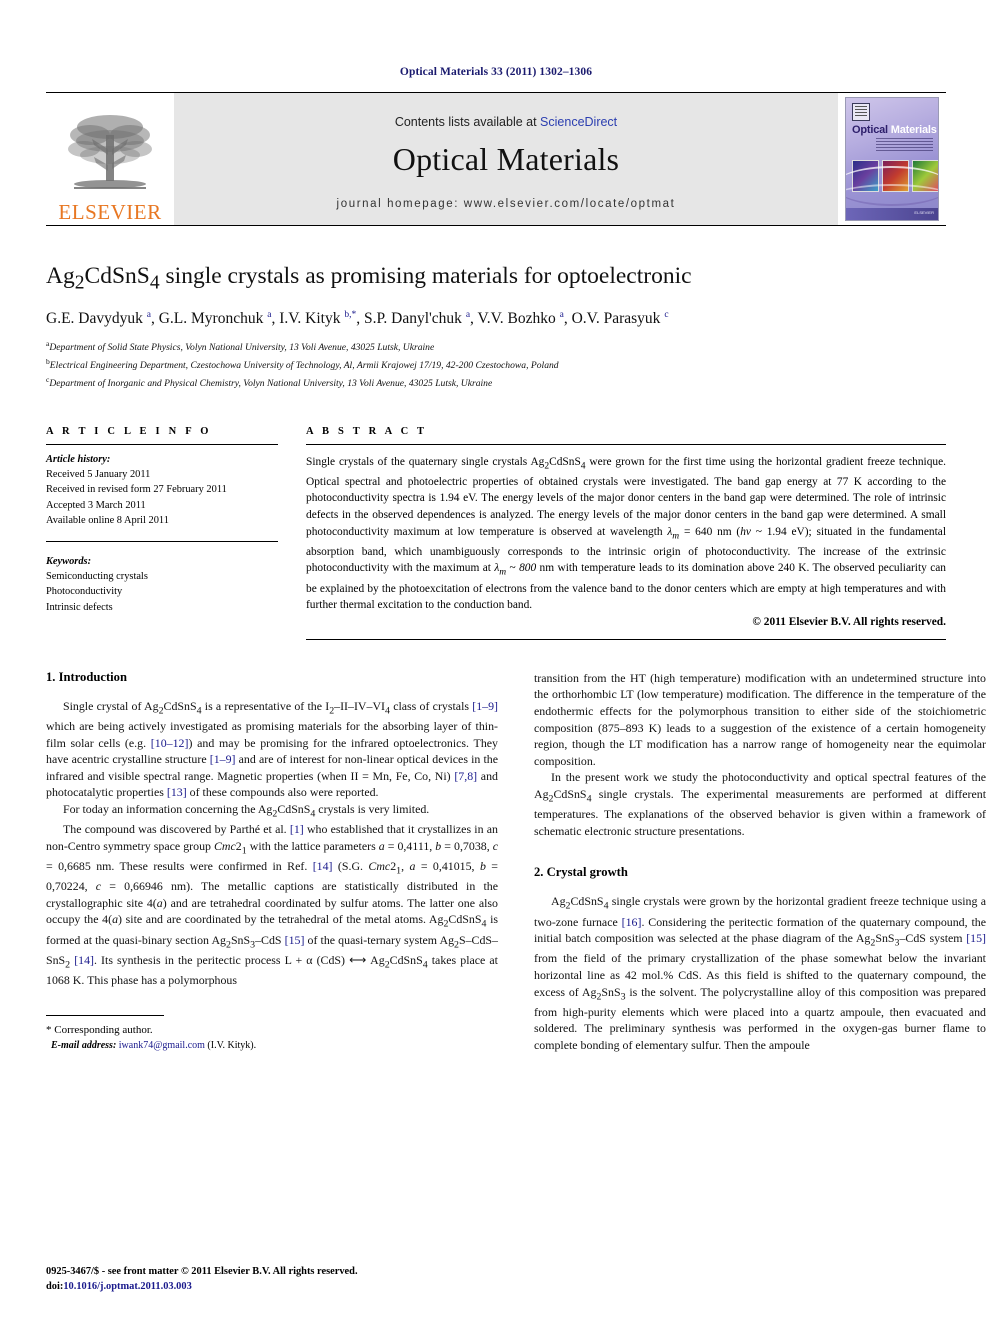  Describe the element at coordinates (84, 1046) in the screenshot. I see `email-label: E-mail address:` at that location.